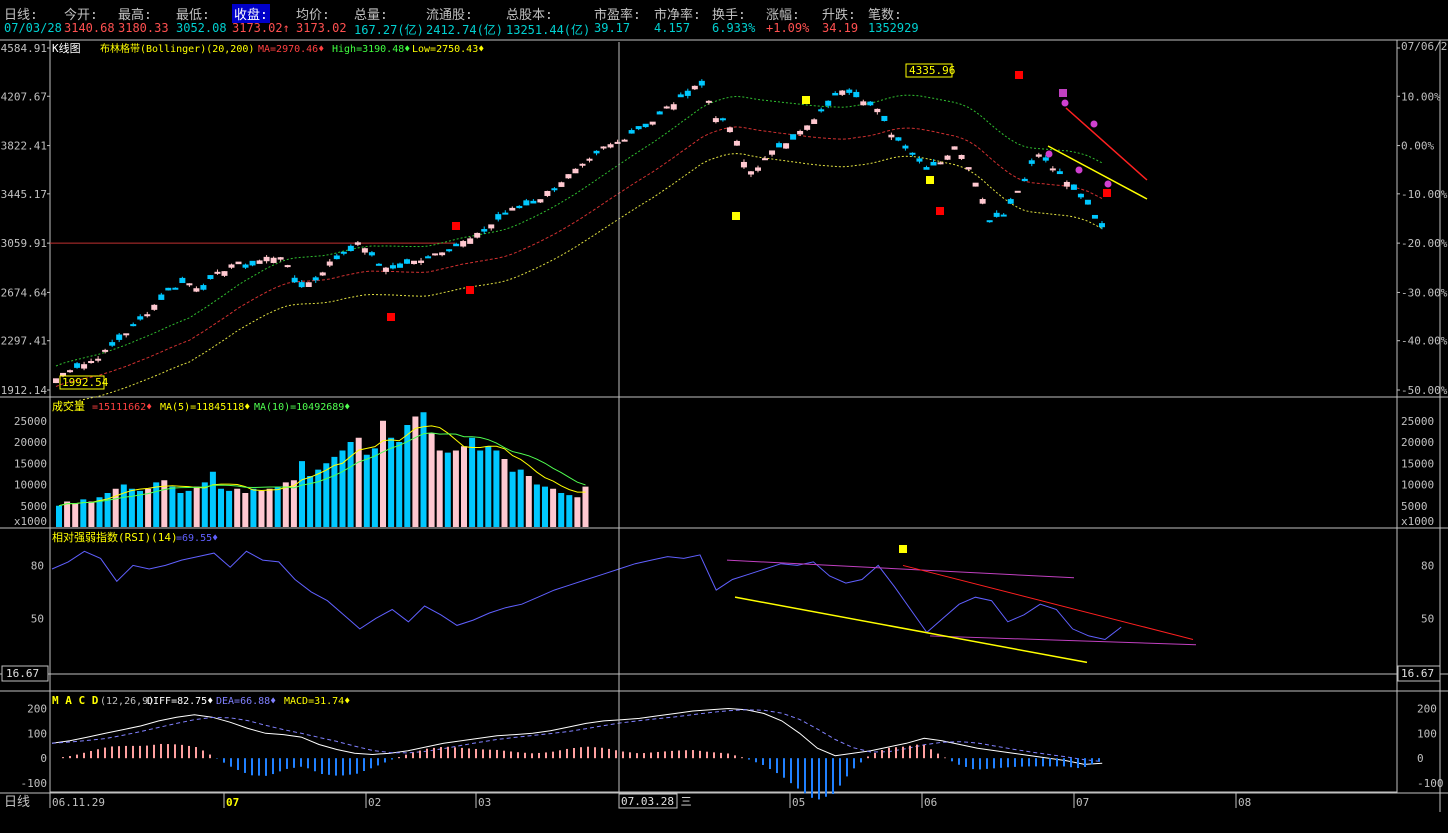  Describe the element at coordinates (1424, 194) in the screenshot. I see `right-tick-3: -10.00%` at that location.